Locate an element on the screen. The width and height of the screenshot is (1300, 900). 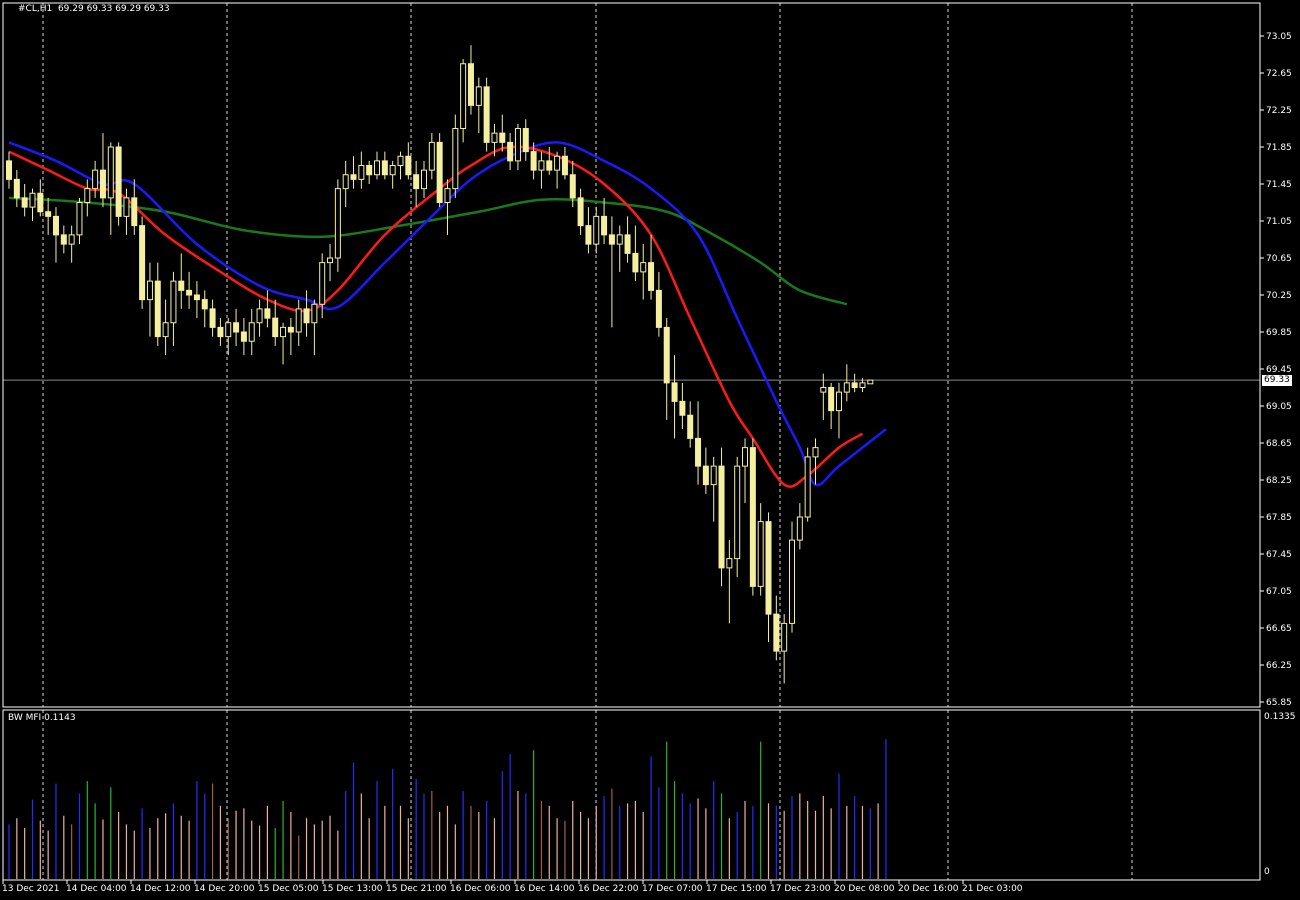
price-tick-label: 65.85 is located at coordinates (1279, 703).